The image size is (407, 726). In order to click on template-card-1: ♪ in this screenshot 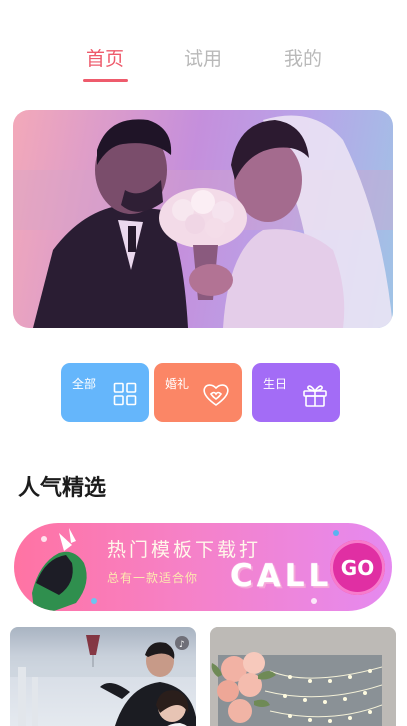, I will do `click(103, 676)`.